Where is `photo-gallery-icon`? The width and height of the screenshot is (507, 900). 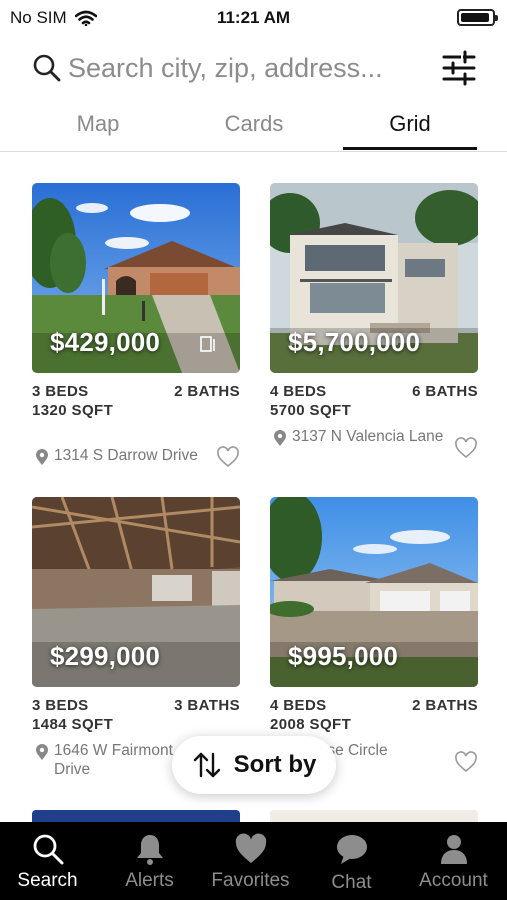 photo-gallery-icon is located at coordinates (207, 344).